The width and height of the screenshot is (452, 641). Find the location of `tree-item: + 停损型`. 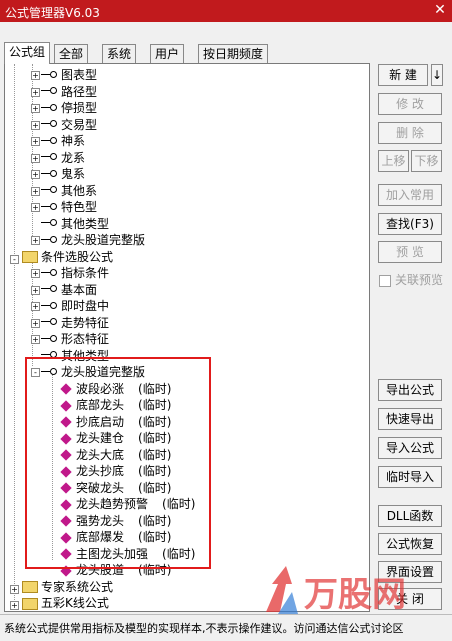

tree-item: + 停损型 is located at coordinates (64, 108).